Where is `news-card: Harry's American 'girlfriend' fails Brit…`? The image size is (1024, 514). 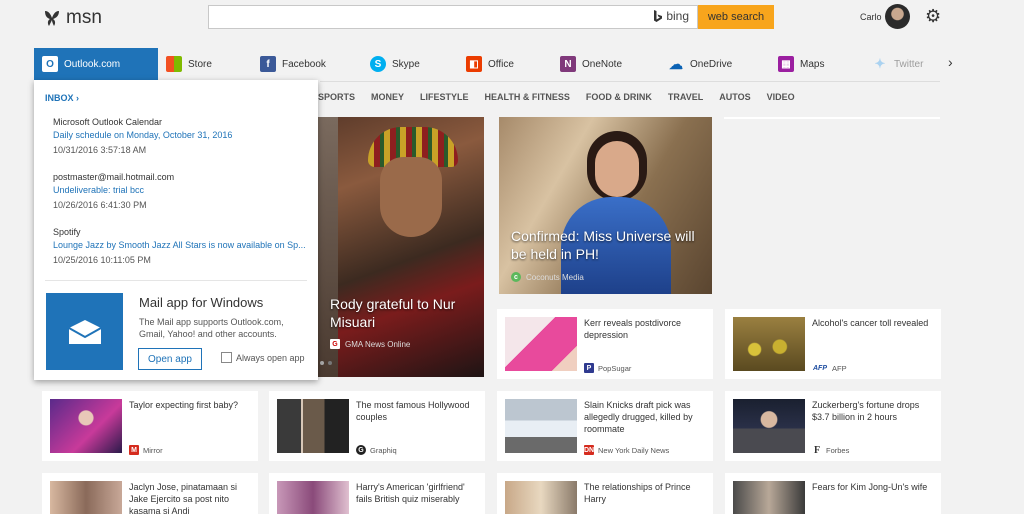 news-card: Harry's American 'girlfriend' fails Brit… is located at coordinates (377, 493).